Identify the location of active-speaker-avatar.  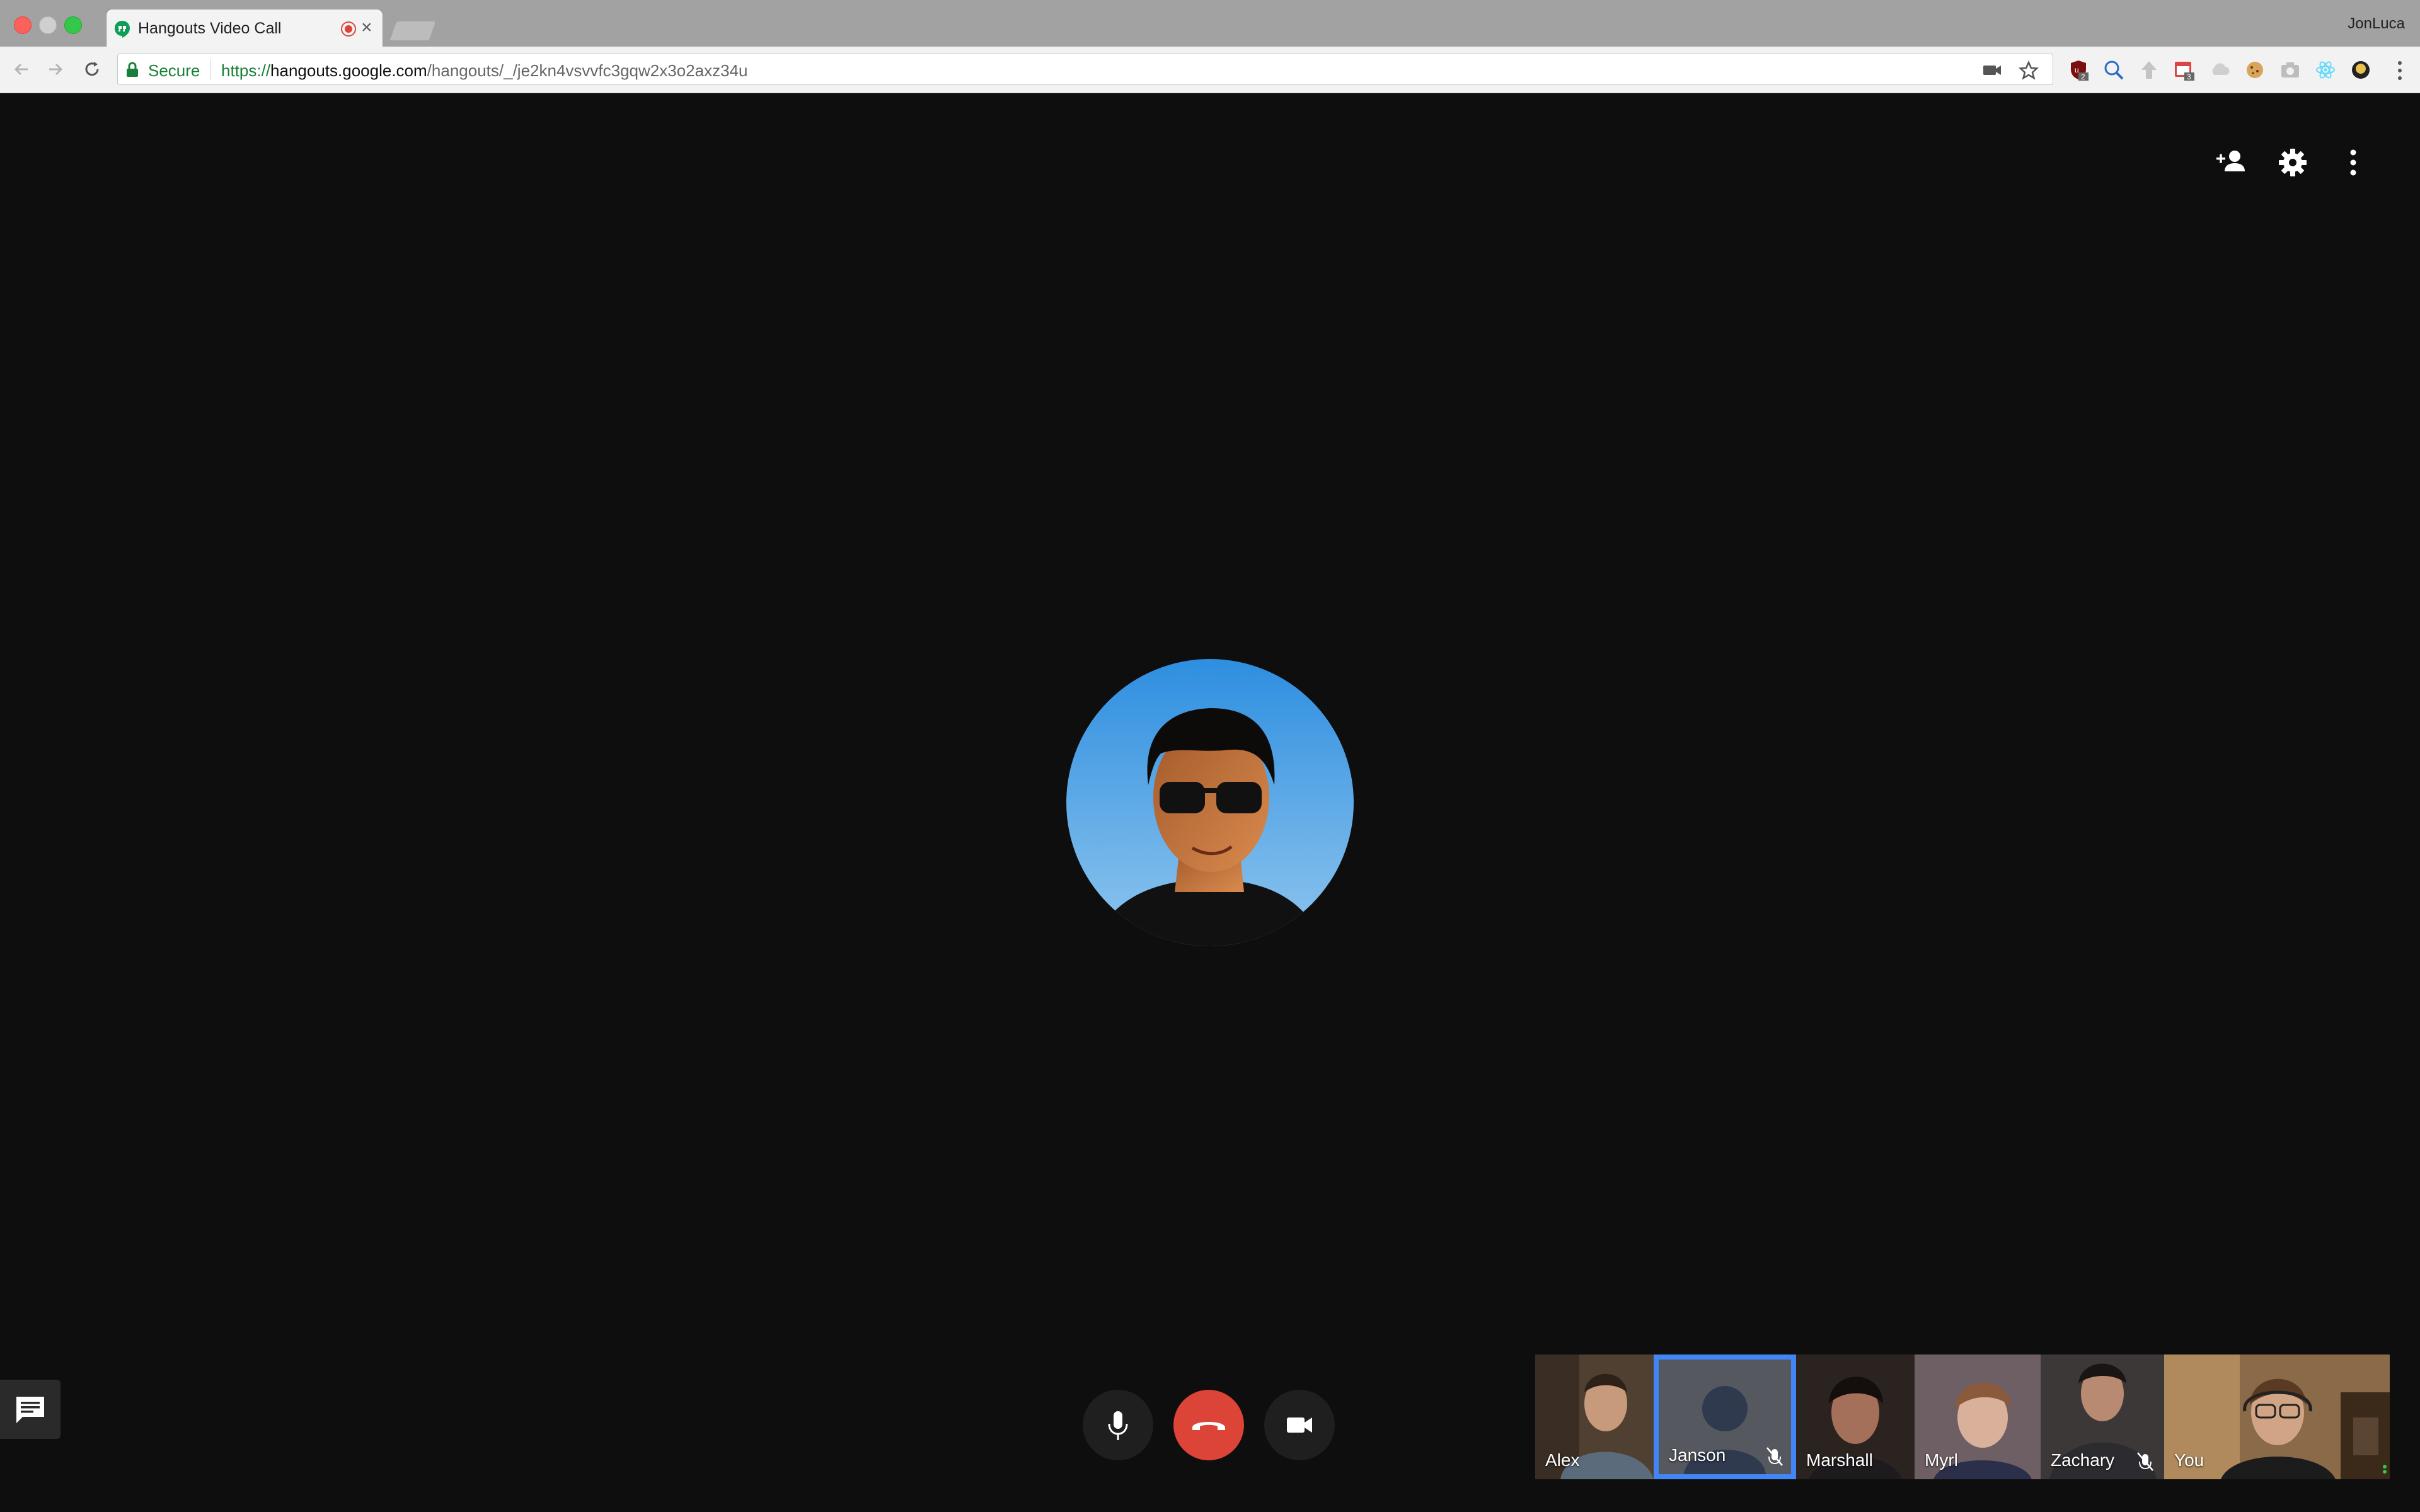
(1210, 802).